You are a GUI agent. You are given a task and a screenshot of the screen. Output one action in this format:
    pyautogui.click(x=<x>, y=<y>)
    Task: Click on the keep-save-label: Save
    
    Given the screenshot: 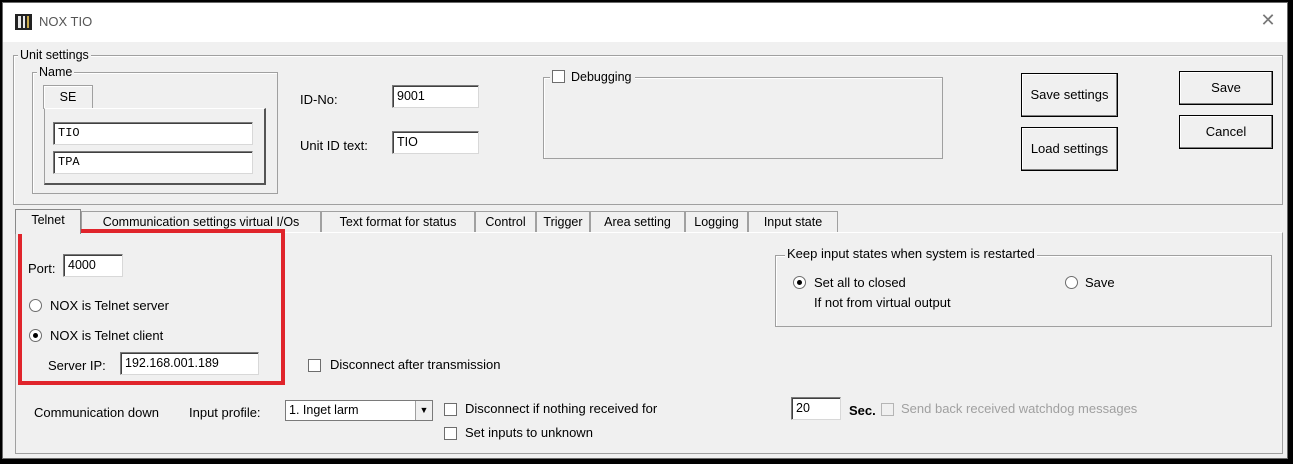 What is the action you would take?
    pyautogui.click(x=1100, y=282)
    